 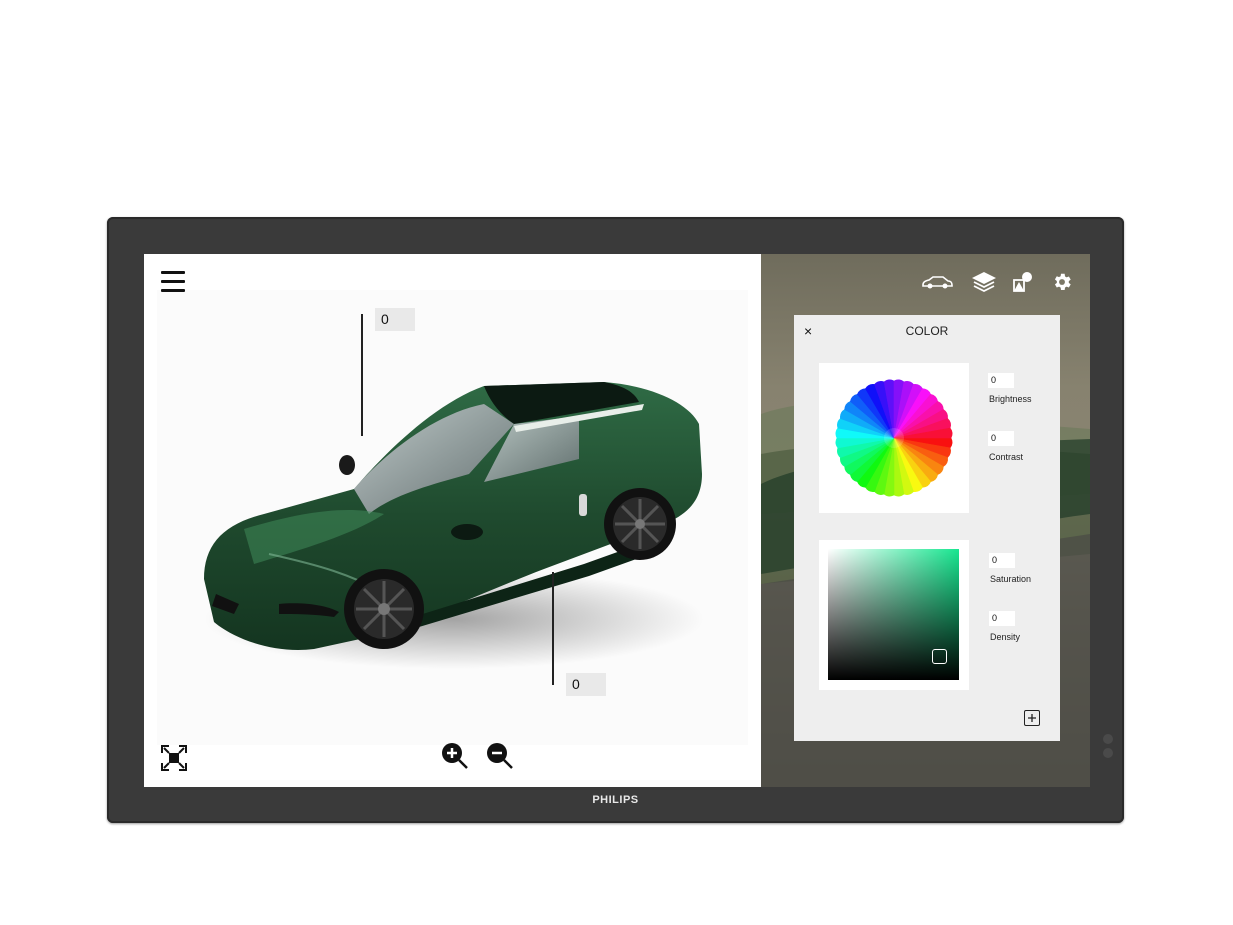 What do you see at coordinates (1001, 438) in the screenshot?
I see `contrast-input` at bounding box center [1001, 438].